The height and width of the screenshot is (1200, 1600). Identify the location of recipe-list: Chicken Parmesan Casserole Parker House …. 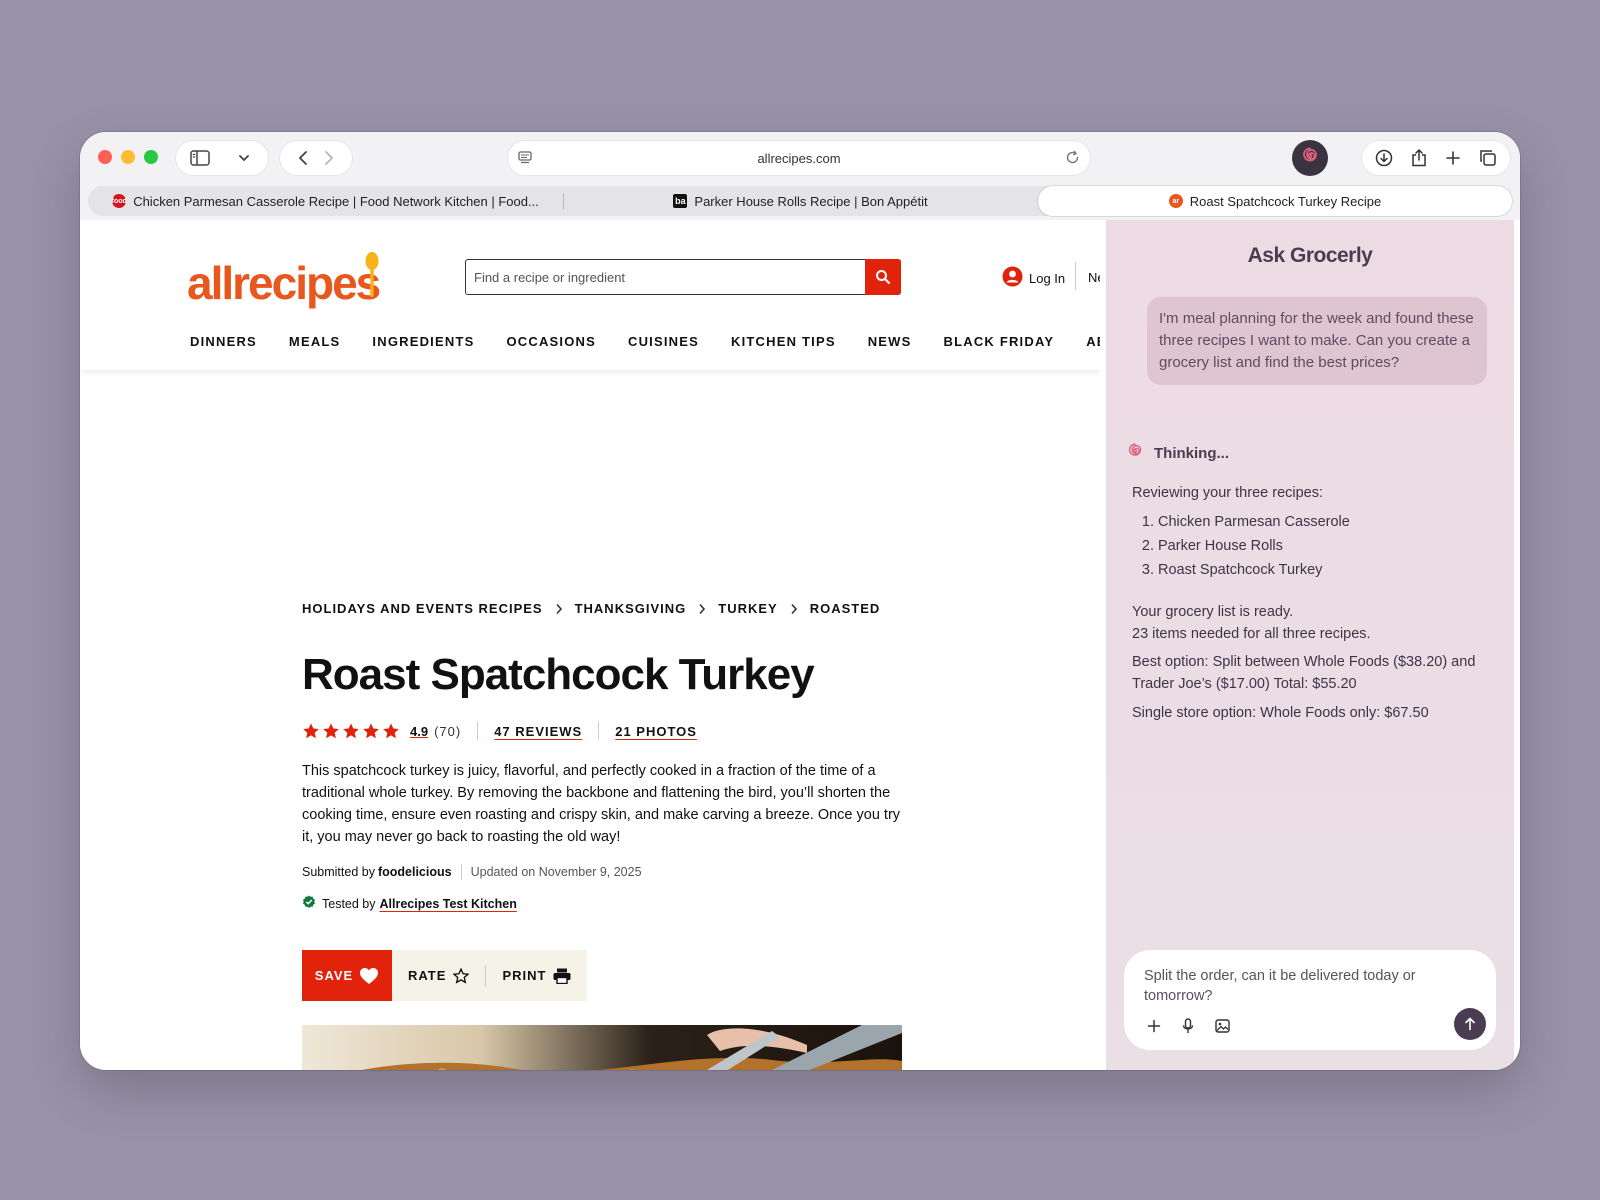
(1312, 546).